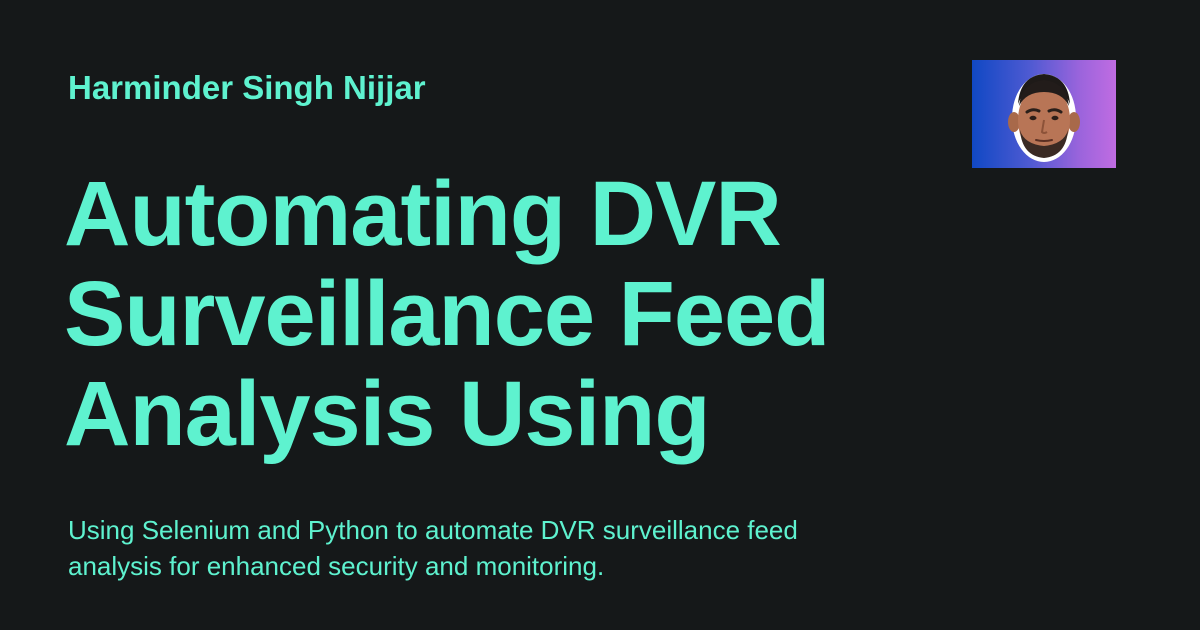  I want to click on author-avatar, so click(1044, 114).